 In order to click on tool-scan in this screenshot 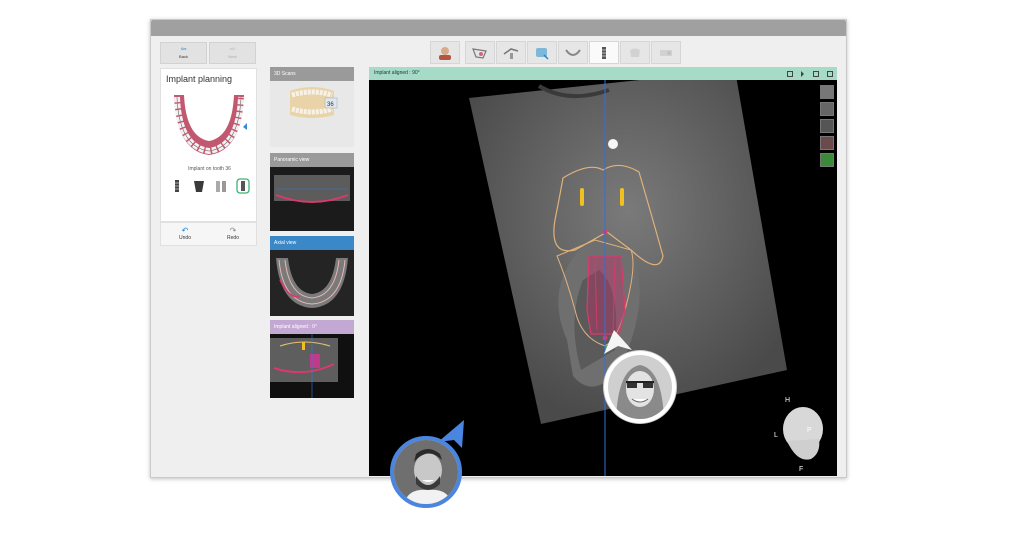, I will do `click(480, 52)`.